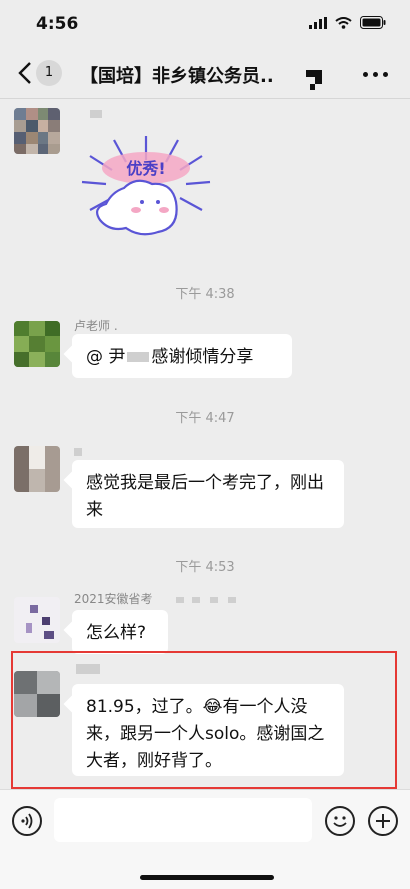 This screenshot has height=889, width=410. Describe the element at coordinates (26, 73) in the screenshot. I see `back-chevron-icon` at that location.